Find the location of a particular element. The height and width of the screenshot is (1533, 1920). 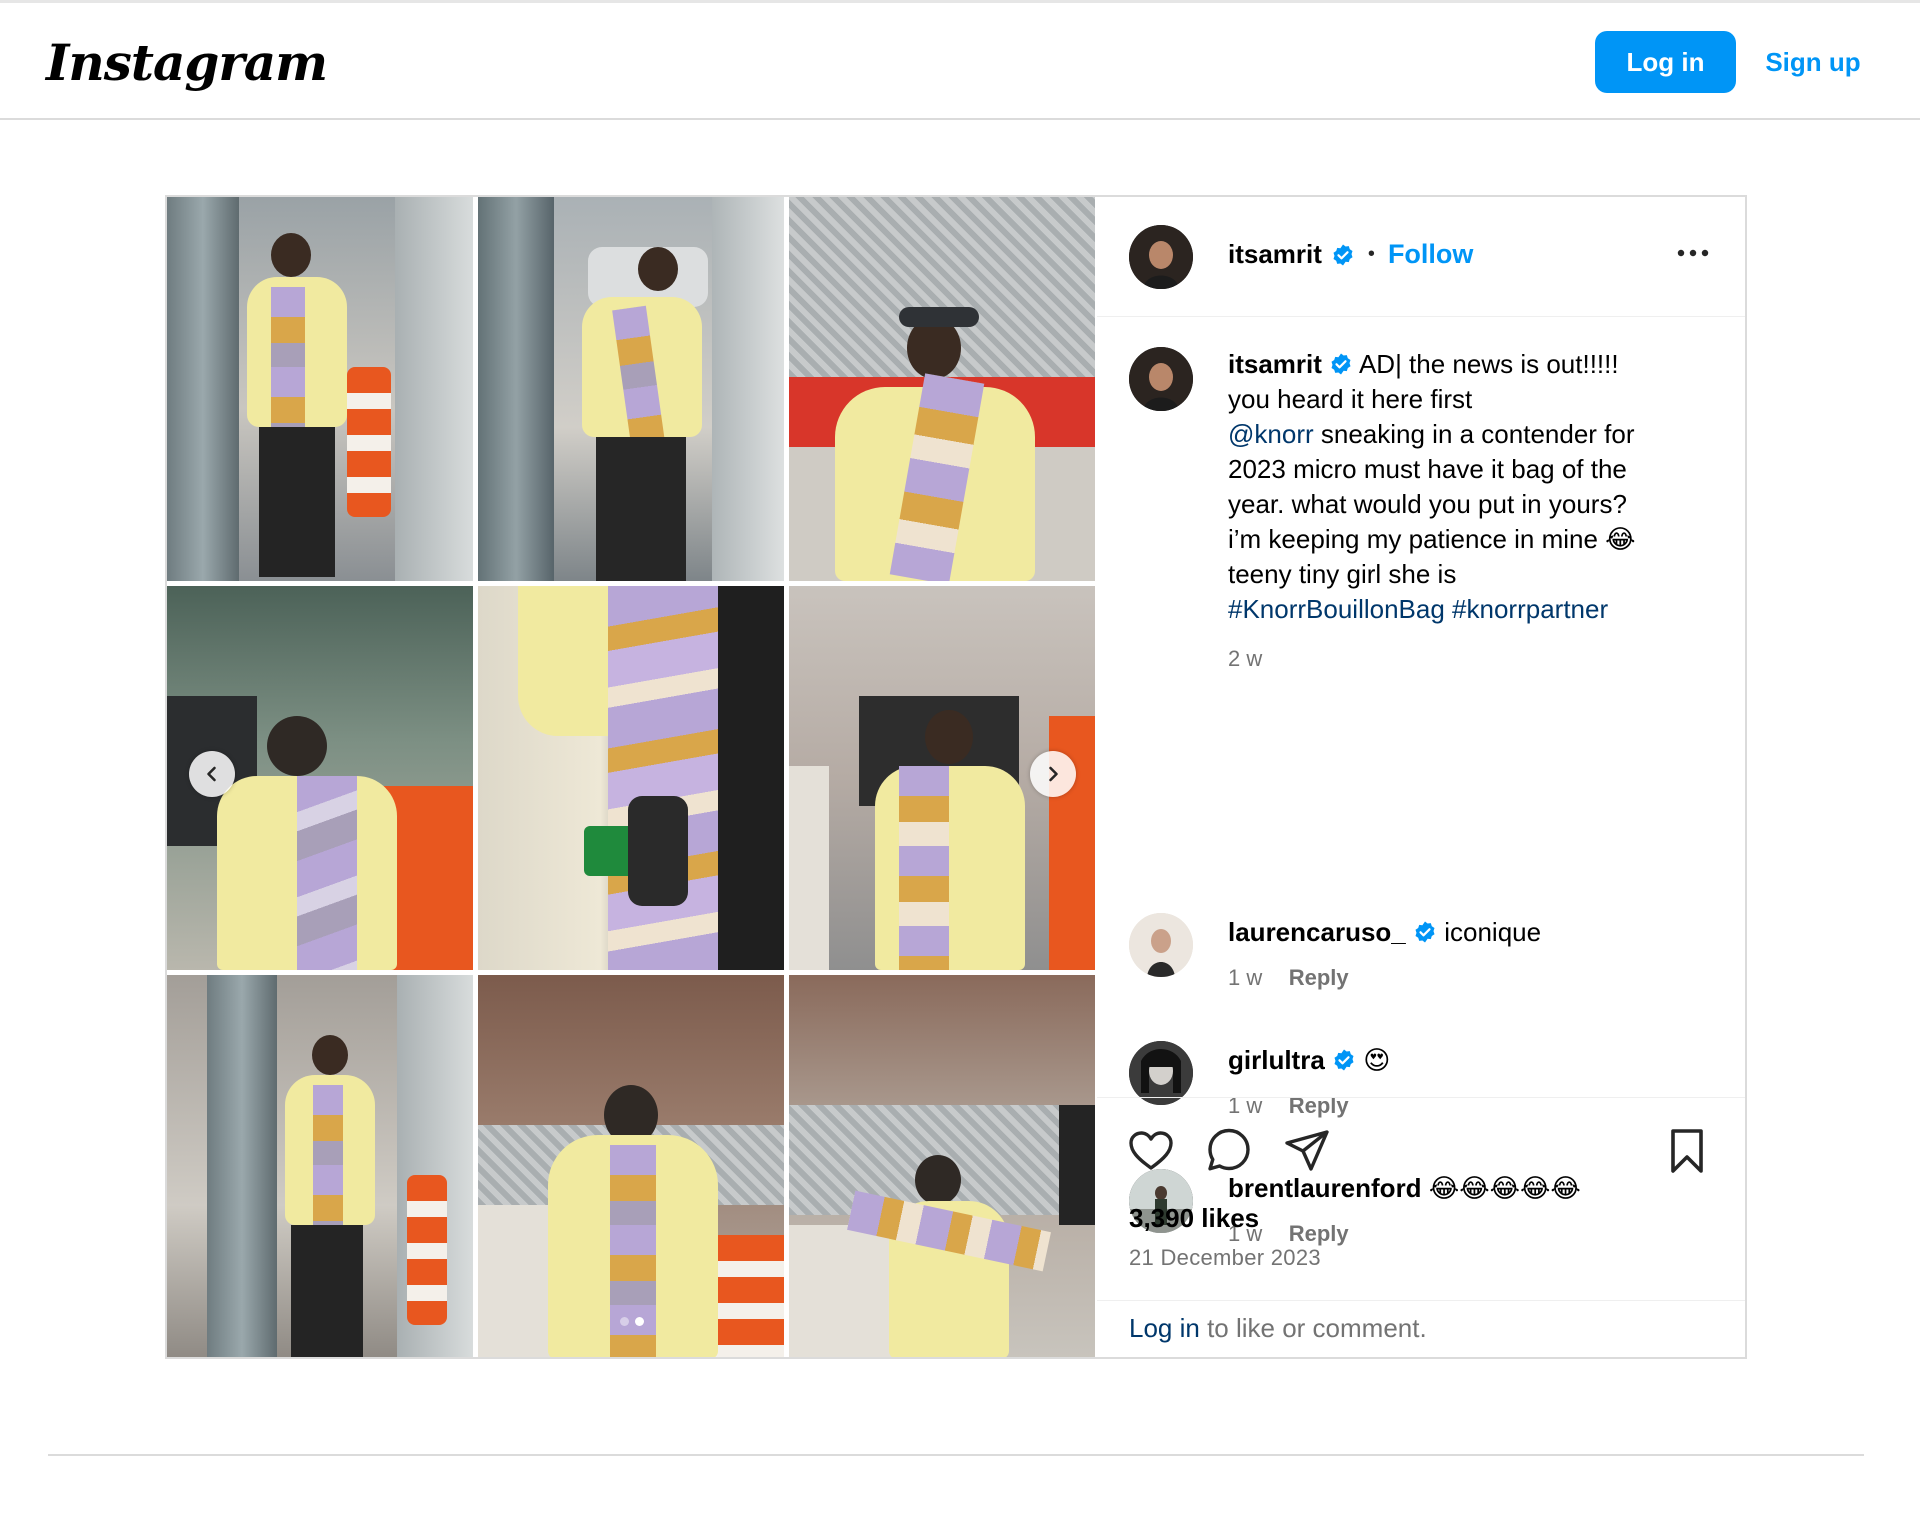

login-prompt-text: to like or comment. is located at coordinates (1313, 1328).